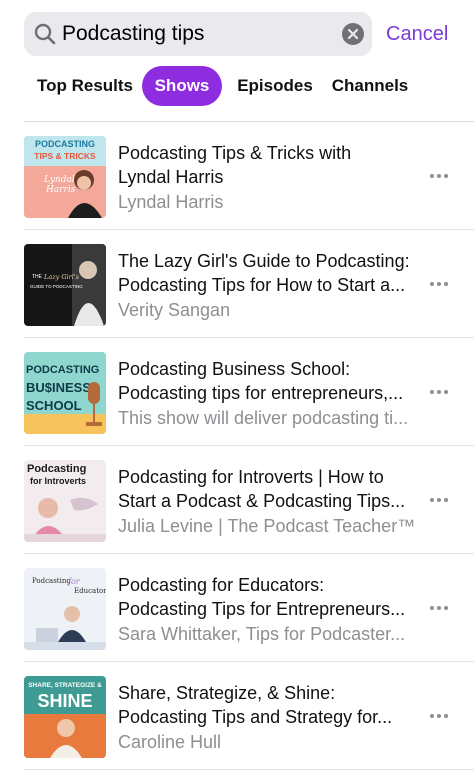 This screenshot has height=781, width=474. I want to click on show-title-line1: Podcasting for Introverts | How to, so click(251, 477).